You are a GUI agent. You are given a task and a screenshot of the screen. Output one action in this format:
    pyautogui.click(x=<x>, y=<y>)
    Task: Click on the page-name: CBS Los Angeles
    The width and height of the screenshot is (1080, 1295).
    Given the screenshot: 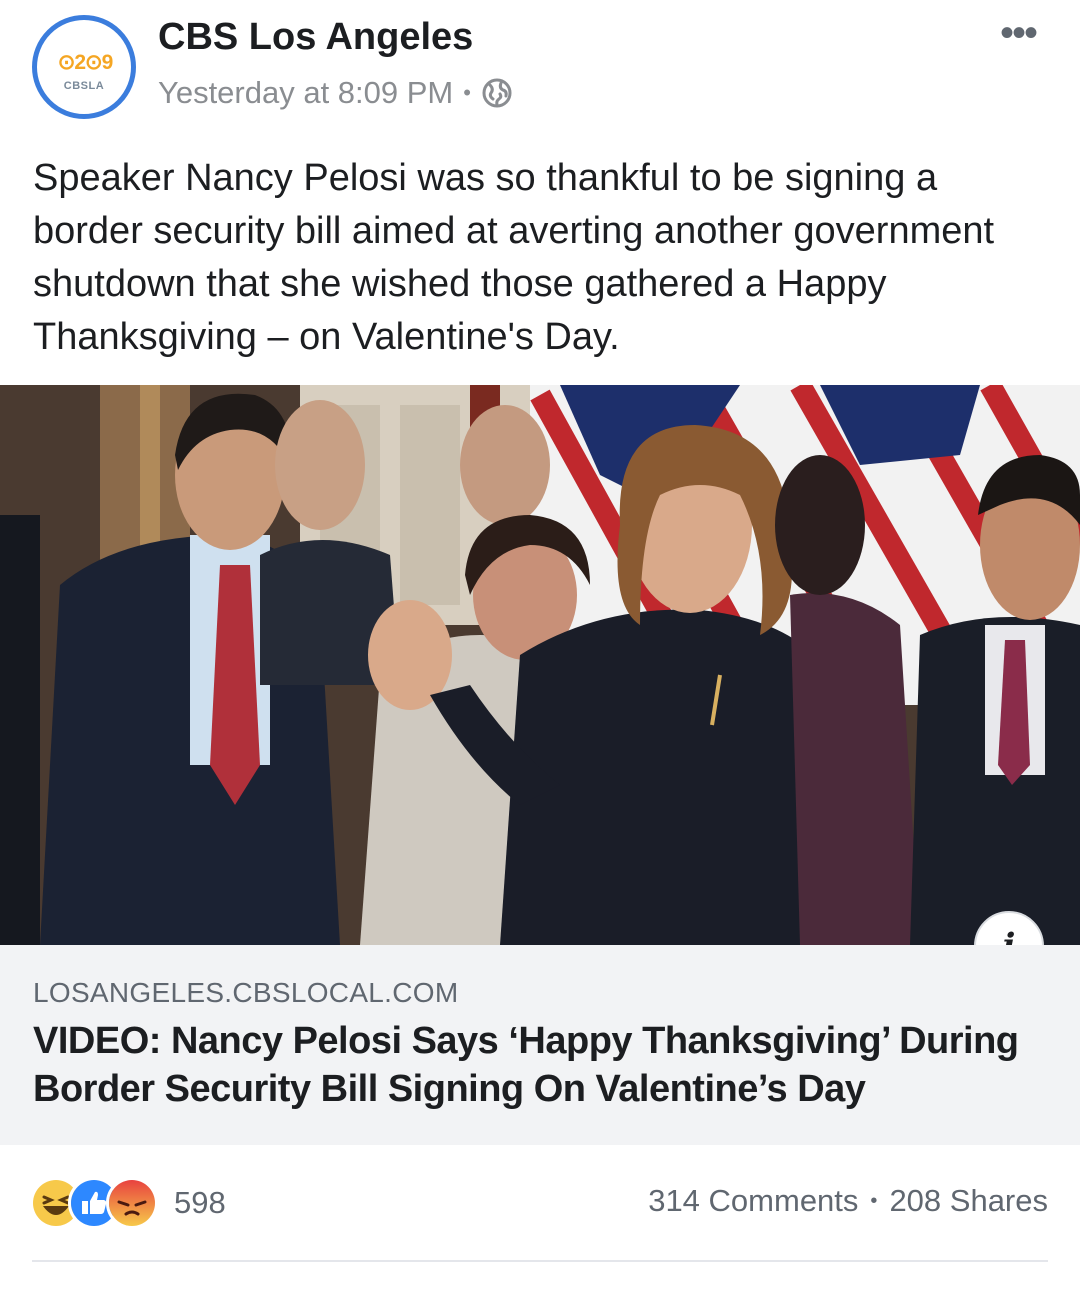 What is the action you would take?
    pyautogui.click(x=315, y=37)
    